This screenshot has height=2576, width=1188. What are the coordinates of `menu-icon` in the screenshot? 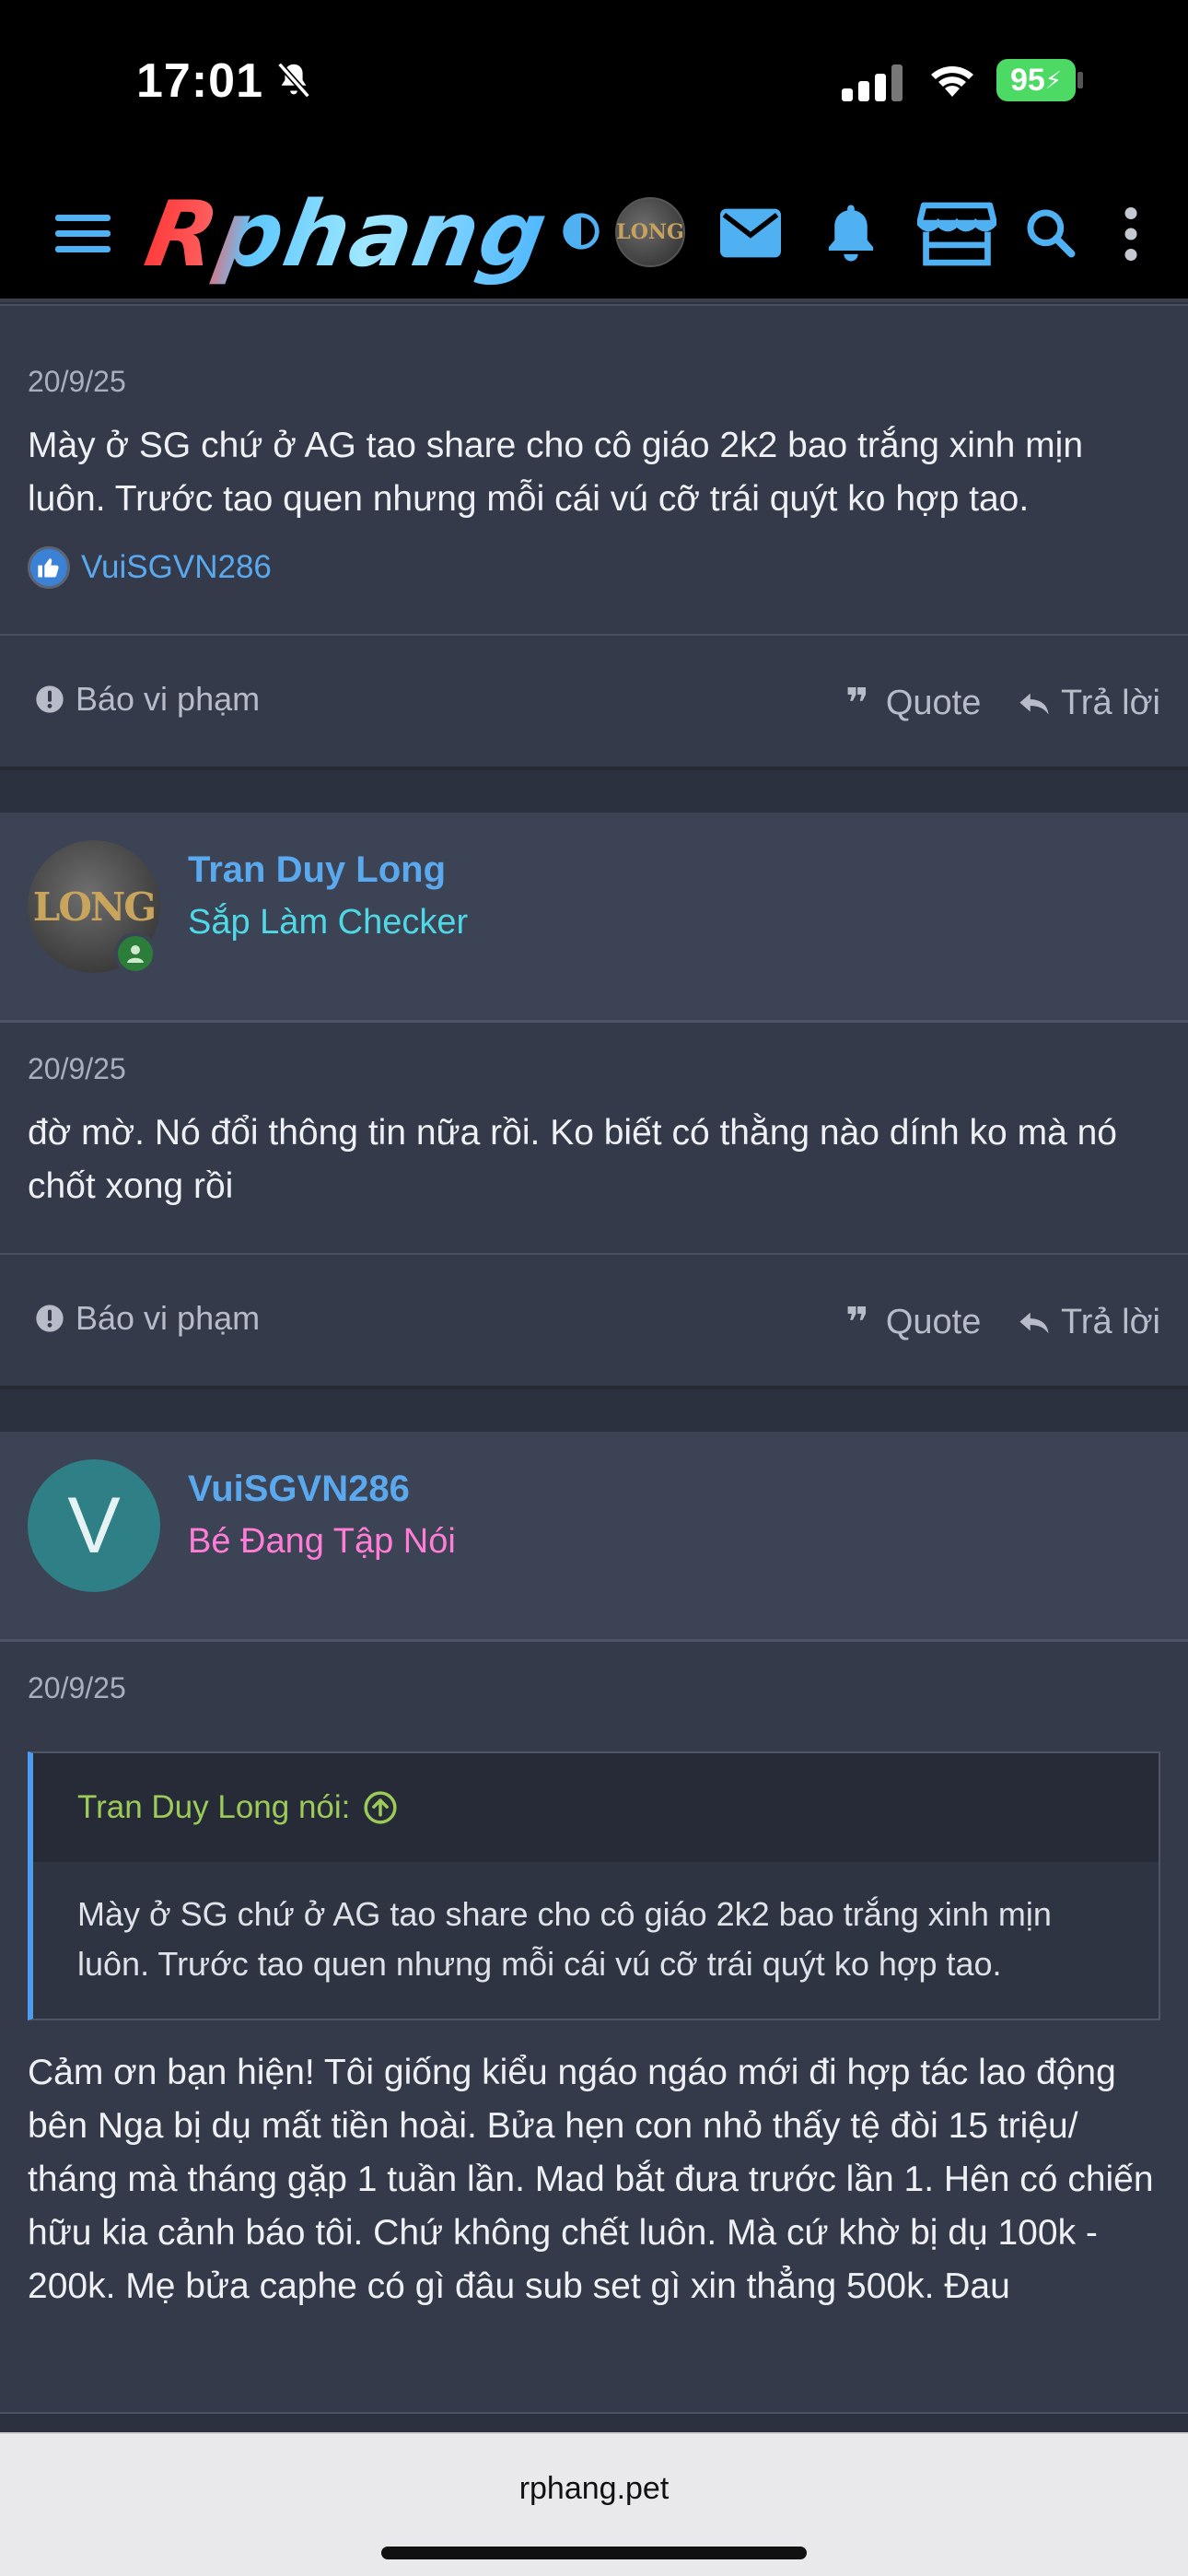 It's located at (83, 233).